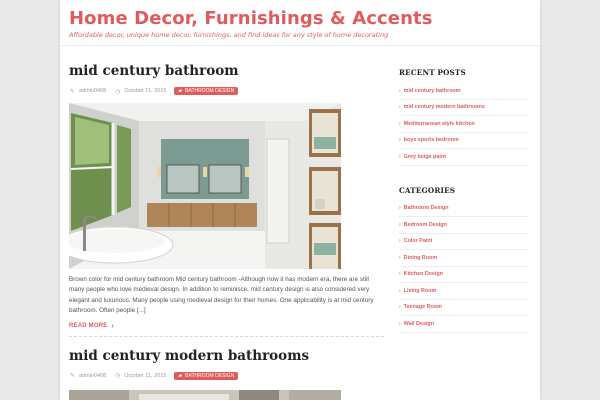 The width and height of the screenshot is (600, 400). What do you see at coordinates (419, 323) in the screenshot?
I see `link-label: Wall Design` at bounding box center [419, 323].